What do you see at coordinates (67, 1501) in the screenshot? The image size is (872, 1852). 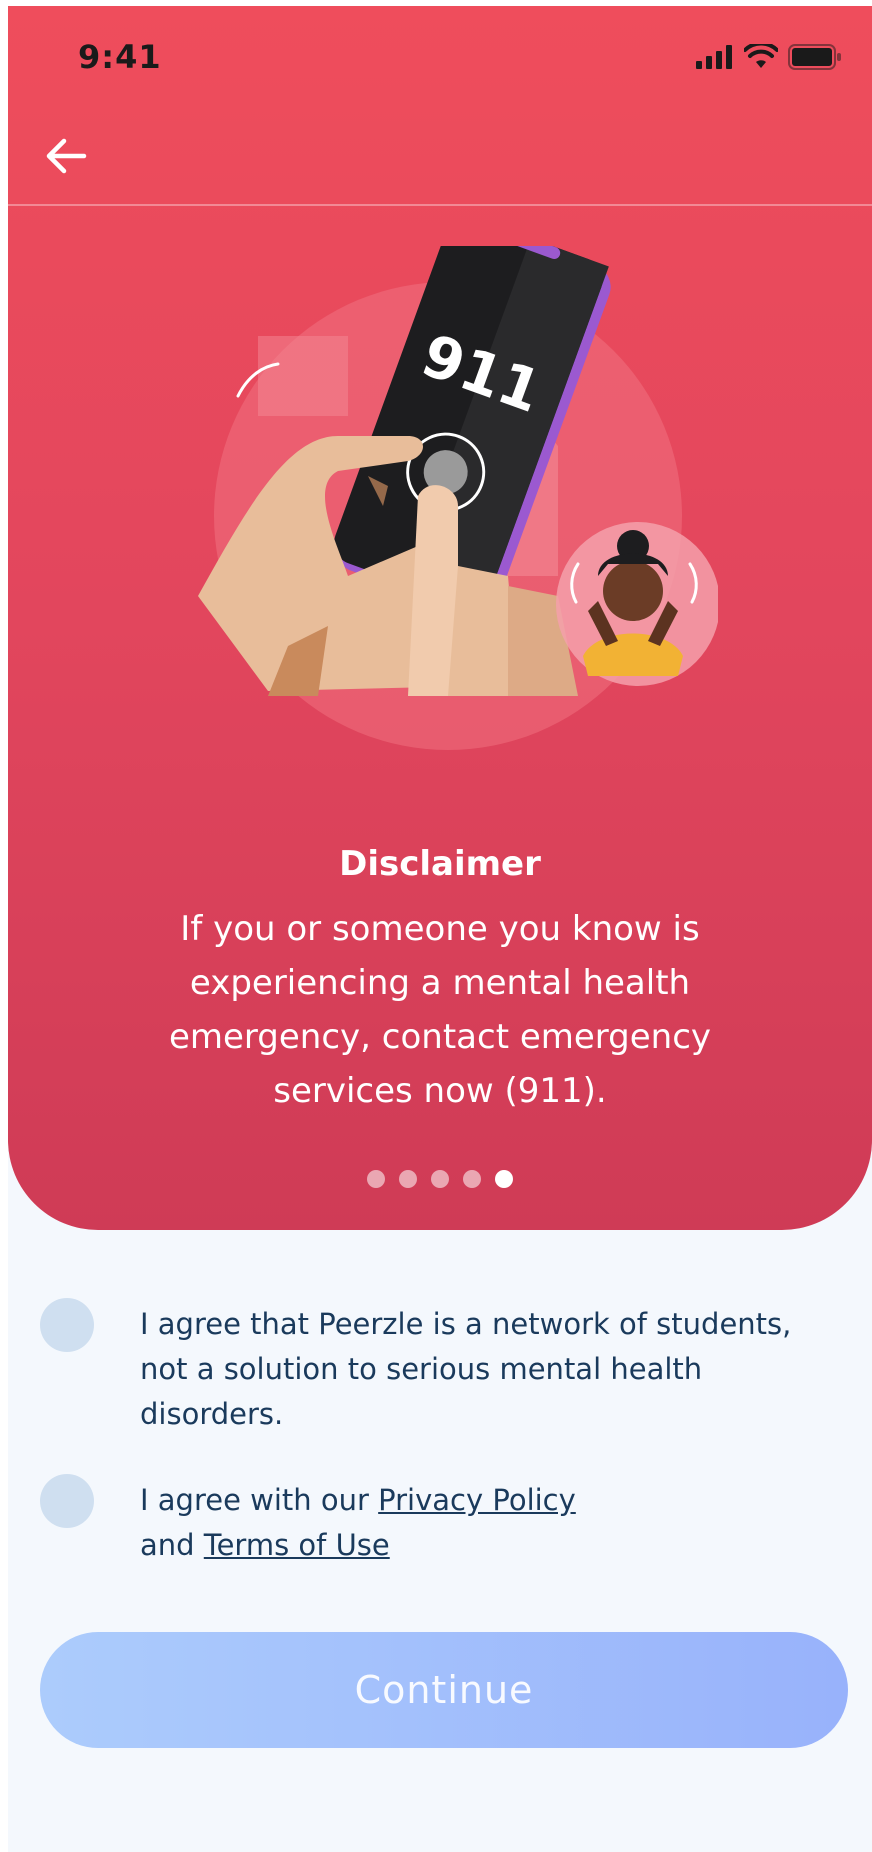 I see `agreement-policies-checkbox` at bounding box center [67, 1501].